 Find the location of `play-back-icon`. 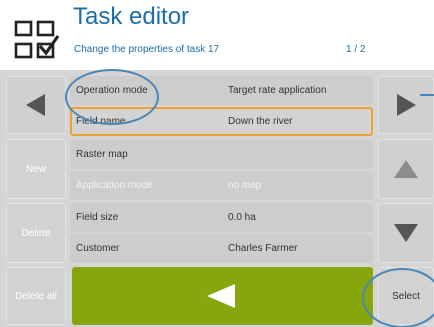

play-back-icon is located at coordinates (221, 296).